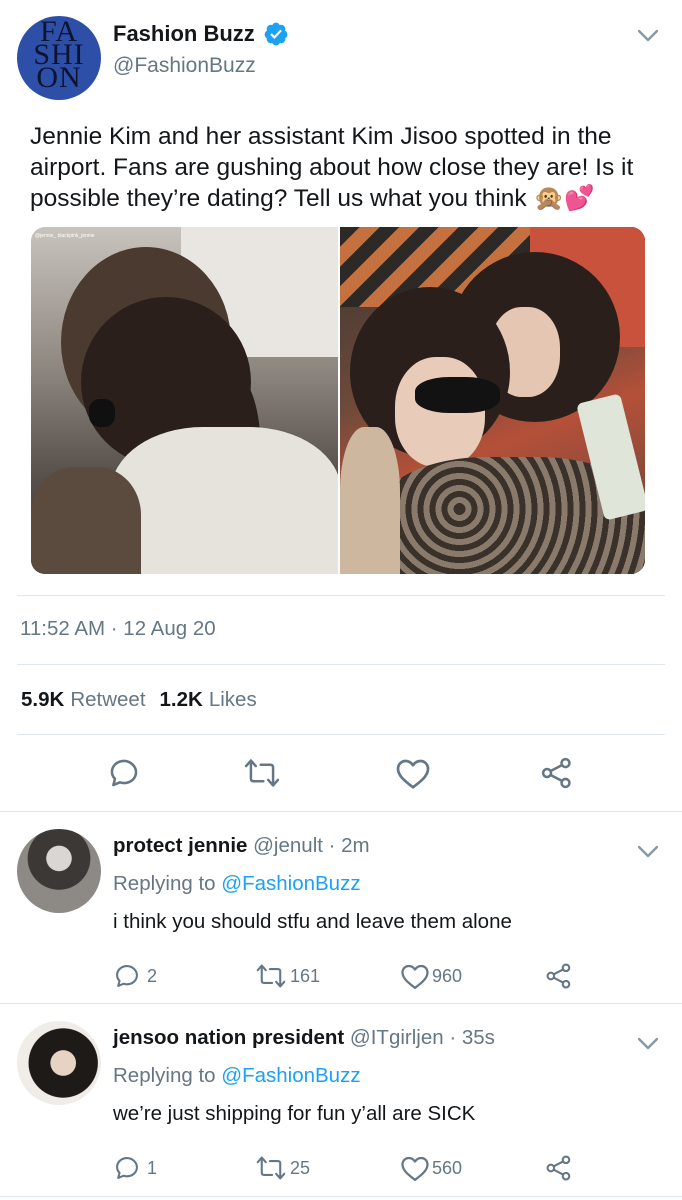  What do you see at coordinates (300, 1168) in the screenshot?
I see `retweet-count: 25` at bounding box center [300, 1168].